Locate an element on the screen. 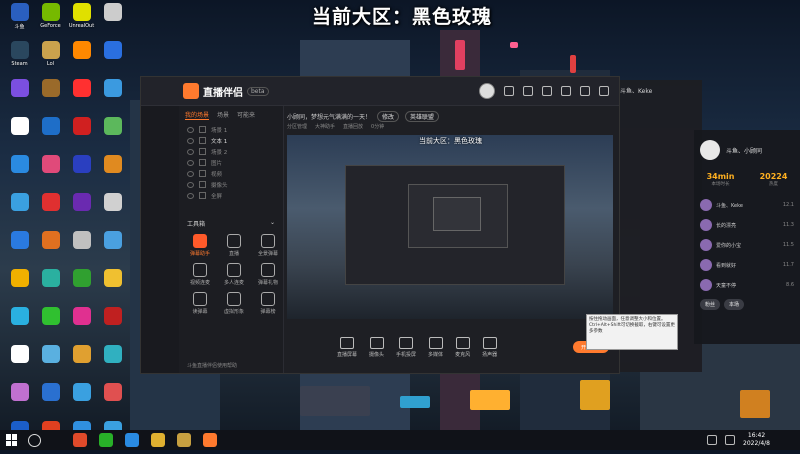 The image size is (800, 454). league-taskbar-icon is located at coordinates (184, 440).